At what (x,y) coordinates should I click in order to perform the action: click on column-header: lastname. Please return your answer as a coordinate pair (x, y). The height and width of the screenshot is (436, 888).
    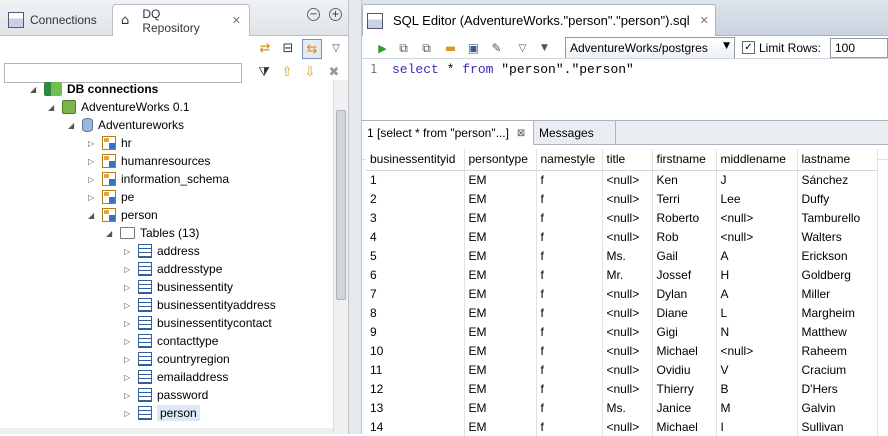
    Looking at the image, I should click on (837, 160).